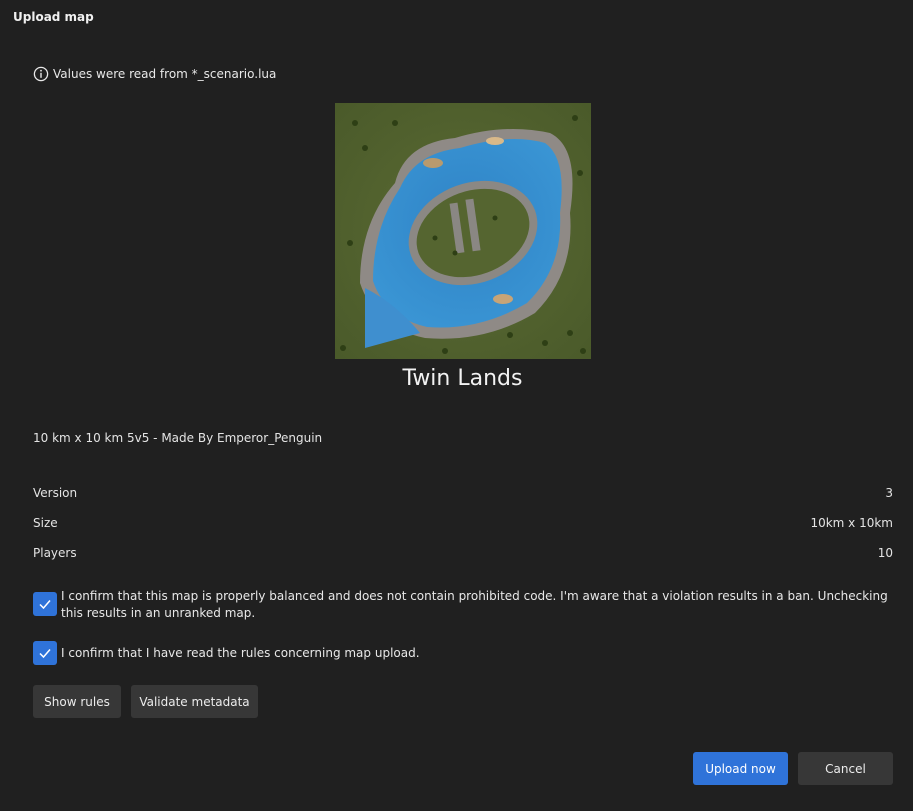 The image size is (913, 811). Describe the element at coordinates (55, 553) in the screenshot. I see `property-label: Players` at that location.